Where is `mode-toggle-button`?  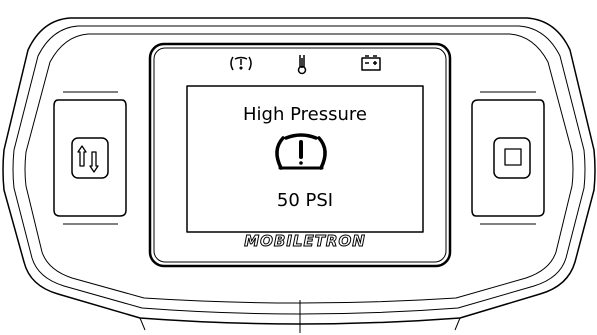 mode-toggle-button is located at coordinates (90, 158).